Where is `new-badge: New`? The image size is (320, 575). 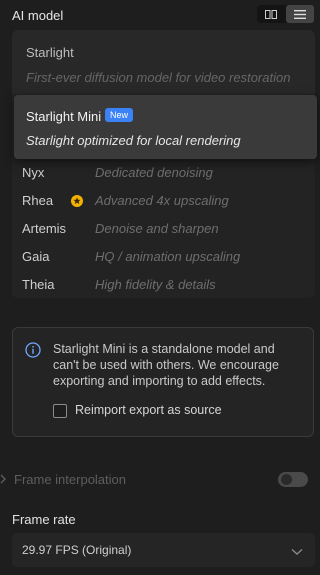
new-badge: New is located at coordinates (119, 115).